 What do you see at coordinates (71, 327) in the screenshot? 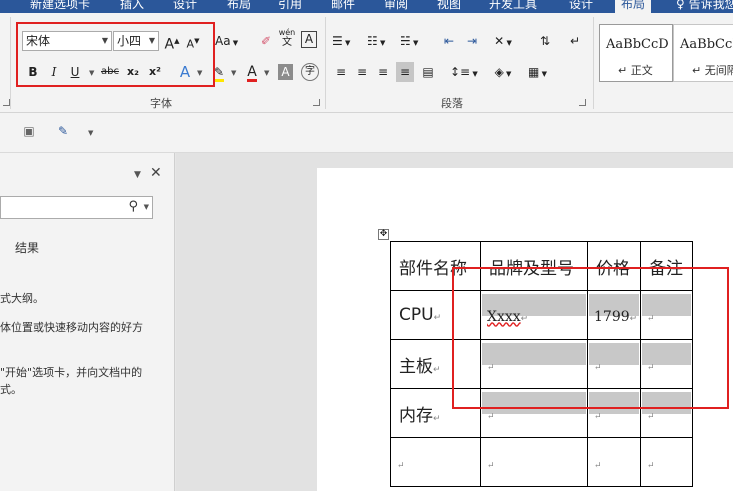
I see `nav-help-text: 体位置或快速移动内容的好方` at bounding box center [71, 327].